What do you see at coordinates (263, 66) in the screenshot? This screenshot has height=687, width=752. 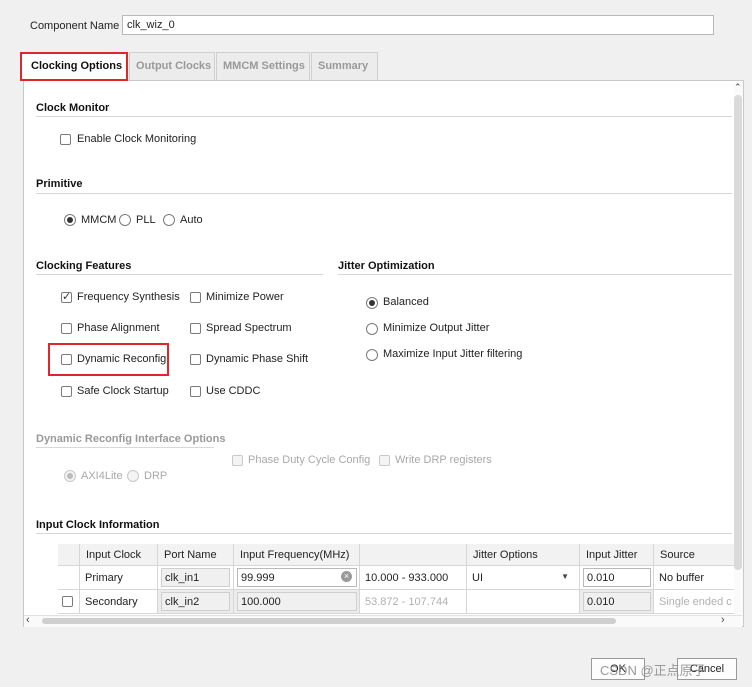 I see `tab-mmcm-settings: MMCM Settings` at bounding box center [263, 66].